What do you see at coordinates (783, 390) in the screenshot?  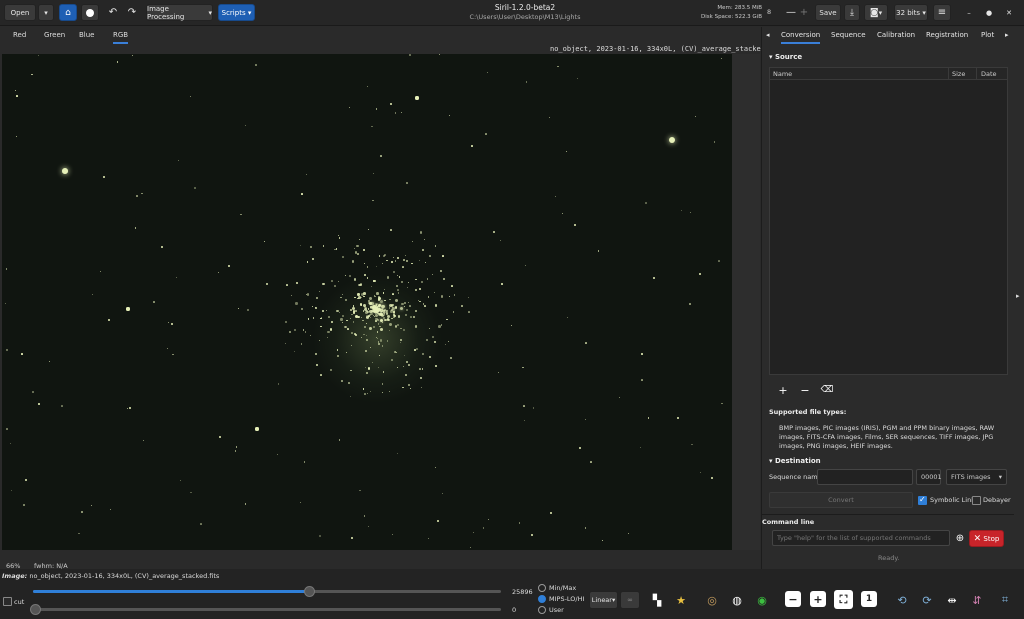 I see `add-files-button: +` at bounding box center [783, 390].